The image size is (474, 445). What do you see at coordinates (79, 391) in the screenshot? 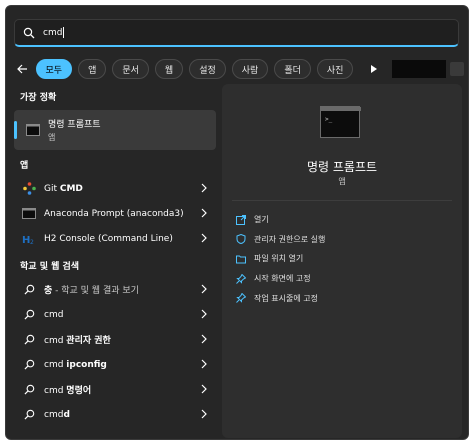
I see `web-result-match: 명령어` at bounding box center [79, 391].